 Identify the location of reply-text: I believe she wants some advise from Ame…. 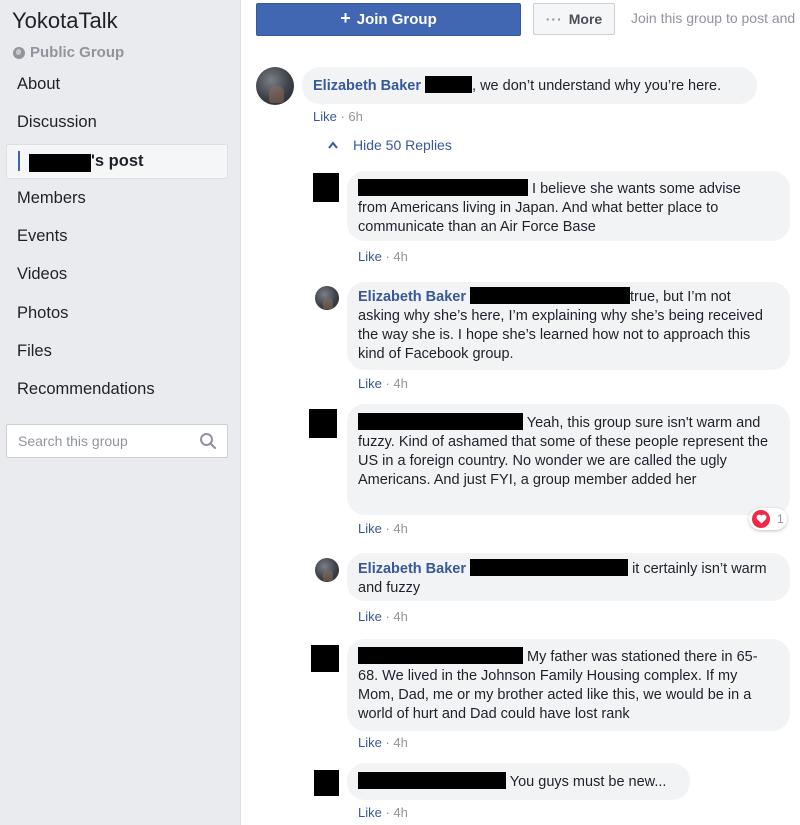
(563, 208).